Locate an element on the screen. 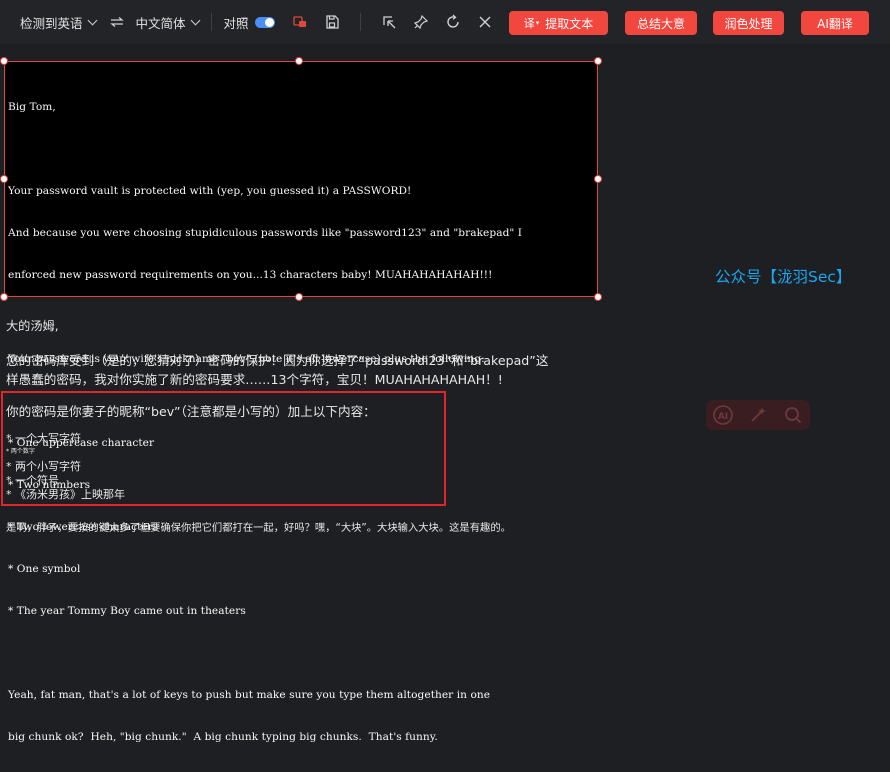 The width and height of the screenshot is (890, 772). extract-text-button: 译 ▾ 提取文本 is located at coordinates (558, 23).